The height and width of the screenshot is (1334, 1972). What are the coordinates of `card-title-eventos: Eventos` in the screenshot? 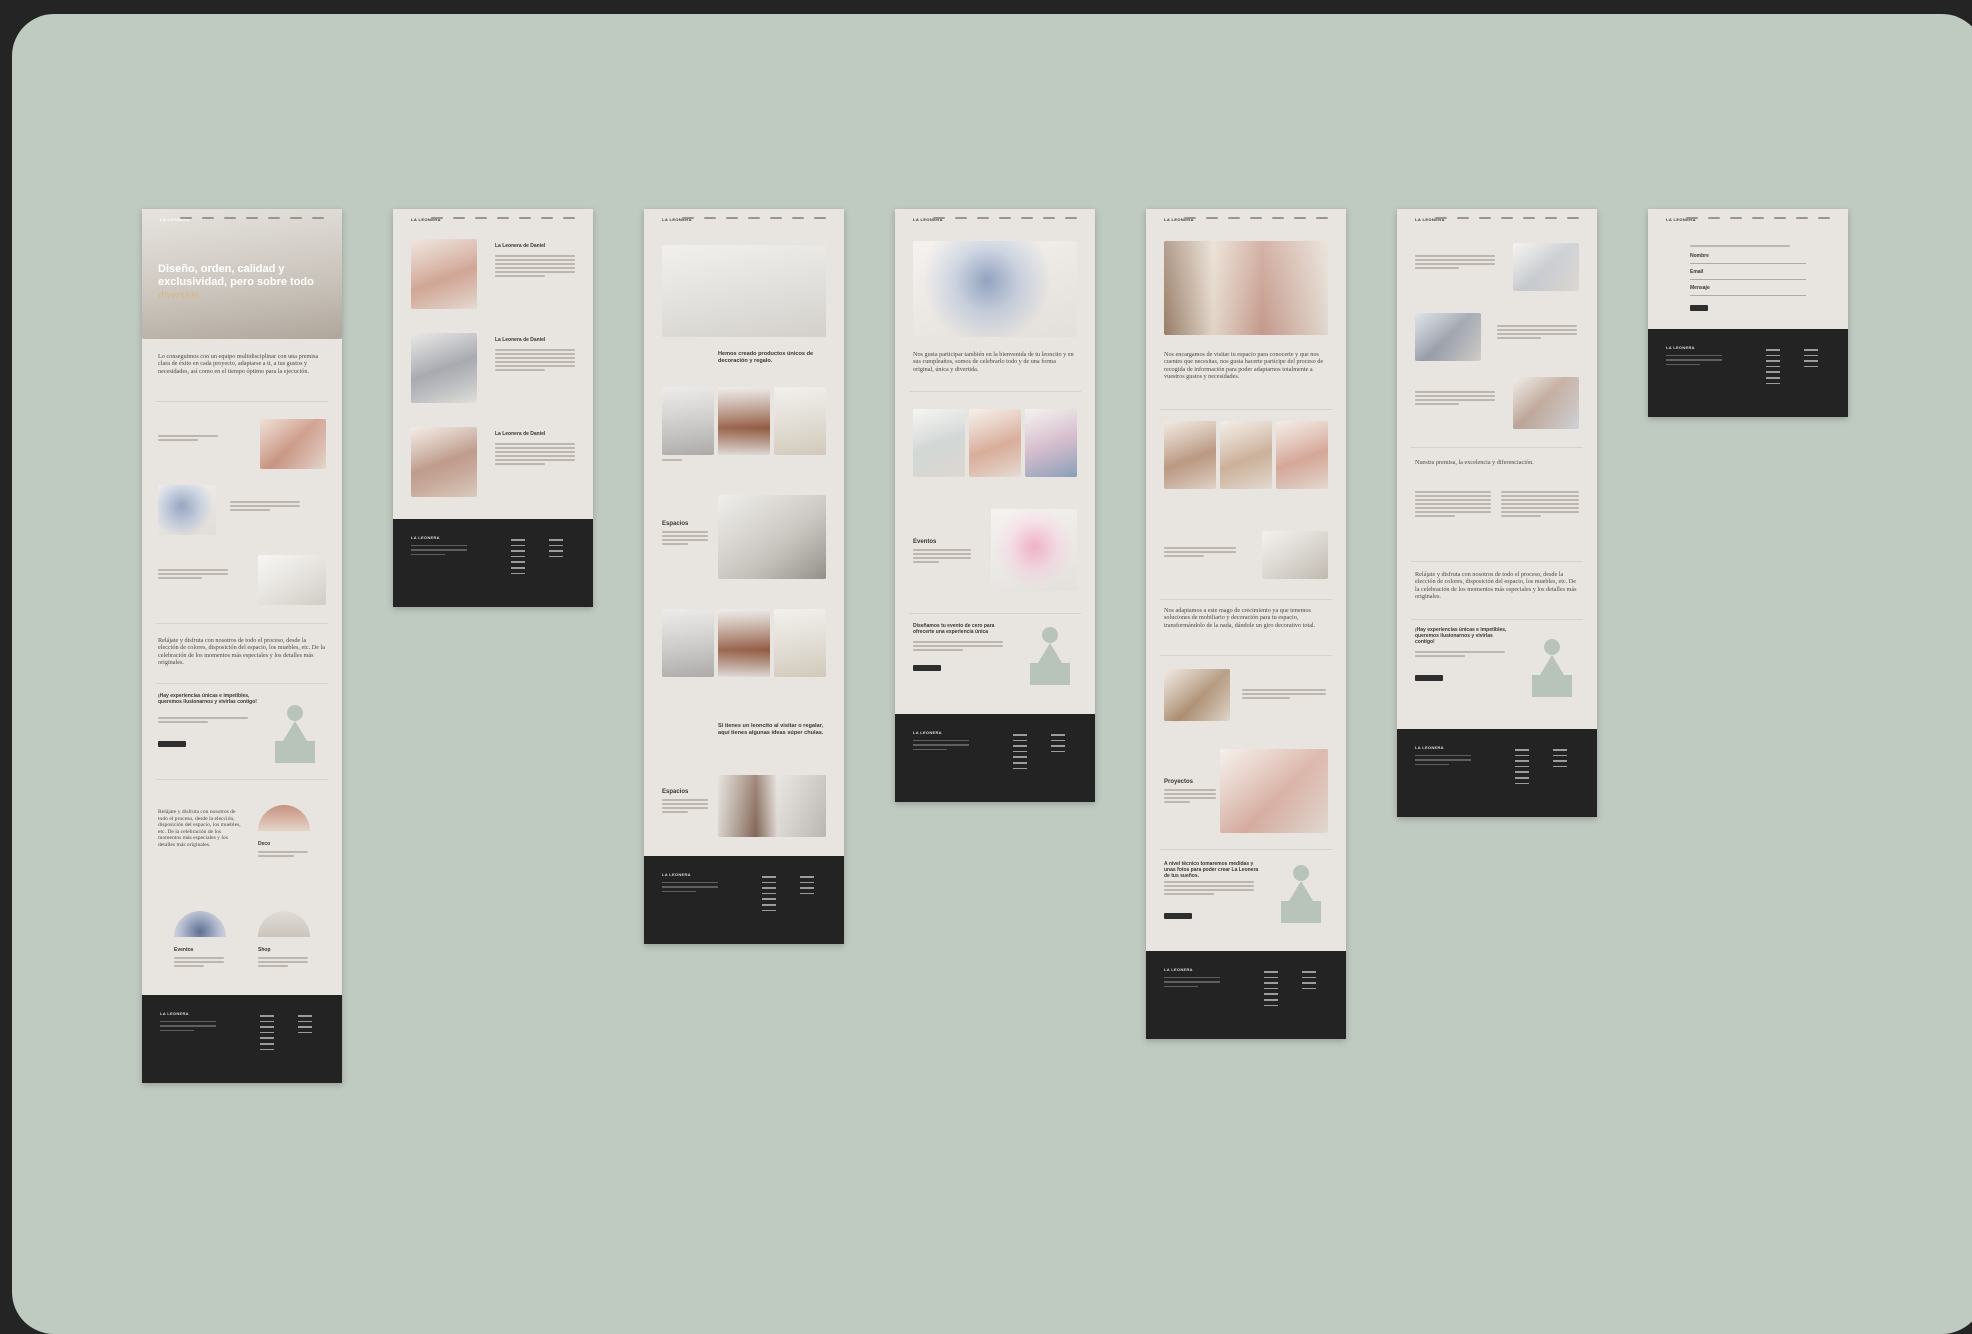 It's located at (184, 950).